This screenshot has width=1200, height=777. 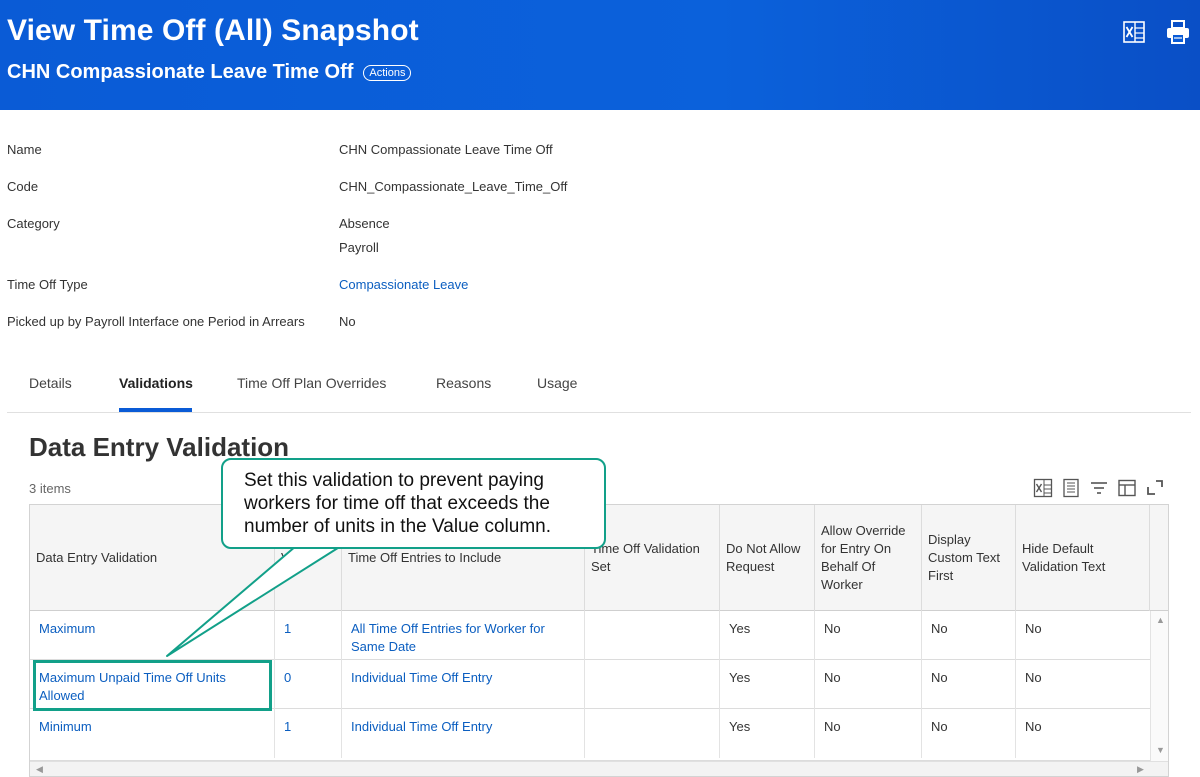 I want to click on scroll-up-arrow-icon: ▲, so click(x=1160, y=620).